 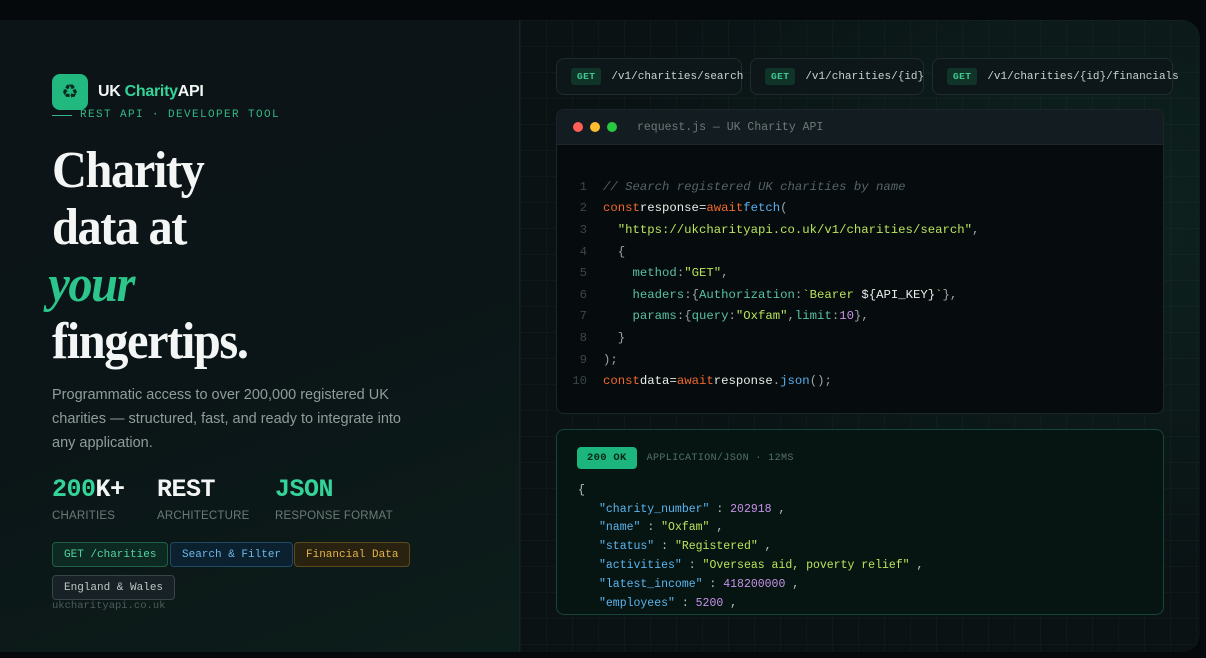 What do you see at coordinates (91, 284) in the screenshot?
I see `headline-accent-word: your` at bounding box center [91, 284].